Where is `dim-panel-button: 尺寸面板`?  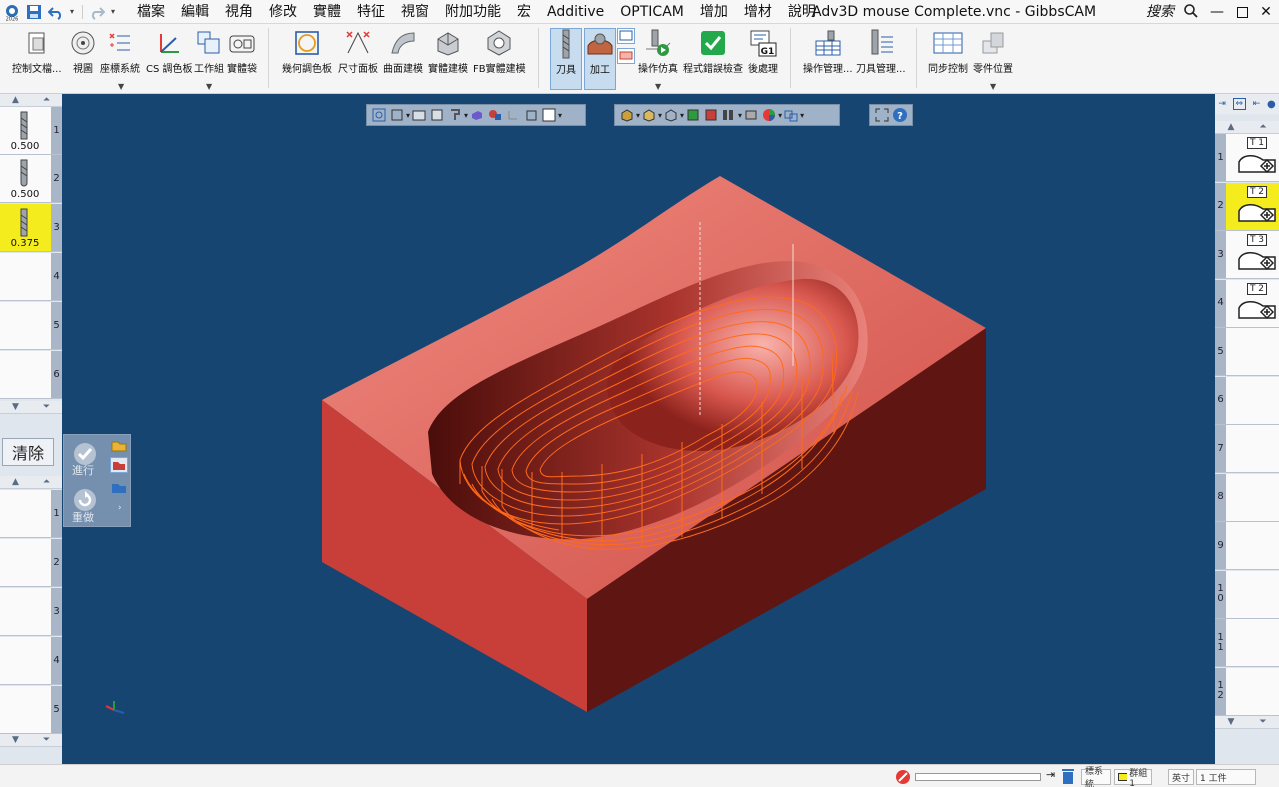
dim-panel-button: 尺寸面板 is located at coordinates (358, 59).